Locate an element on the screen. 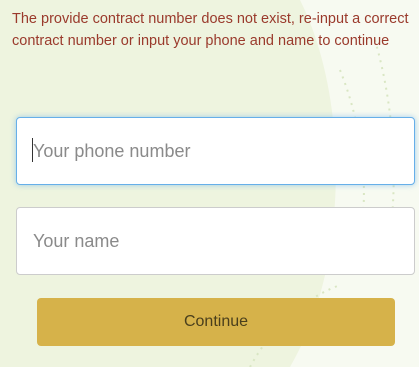  text-cursor is located at coordinates (32, 150).